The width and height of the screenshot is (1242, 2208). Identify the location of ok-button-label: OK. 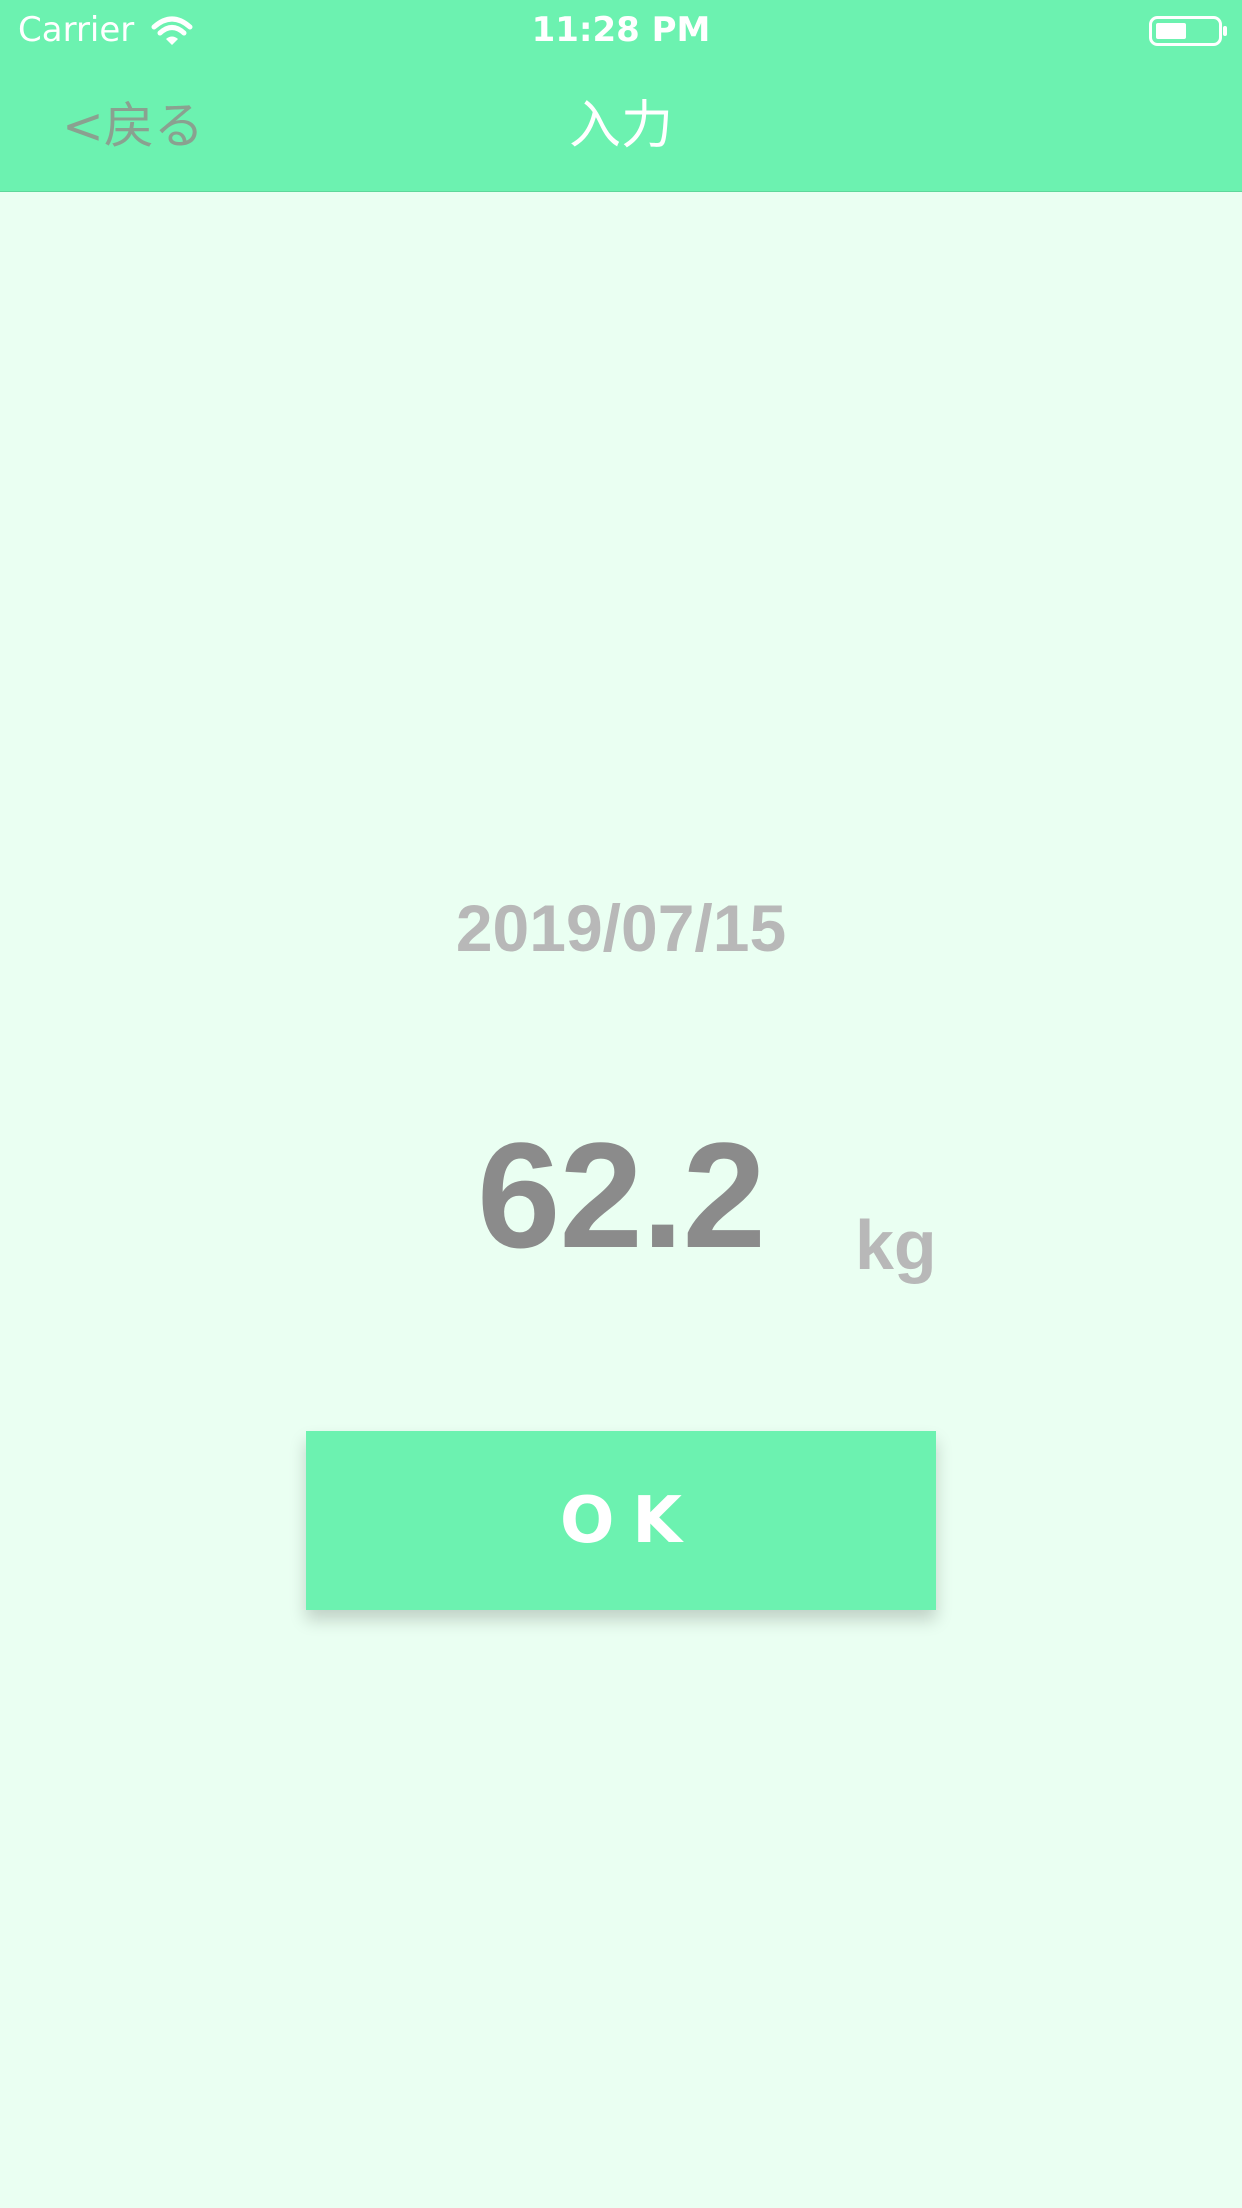
(630, 1520).